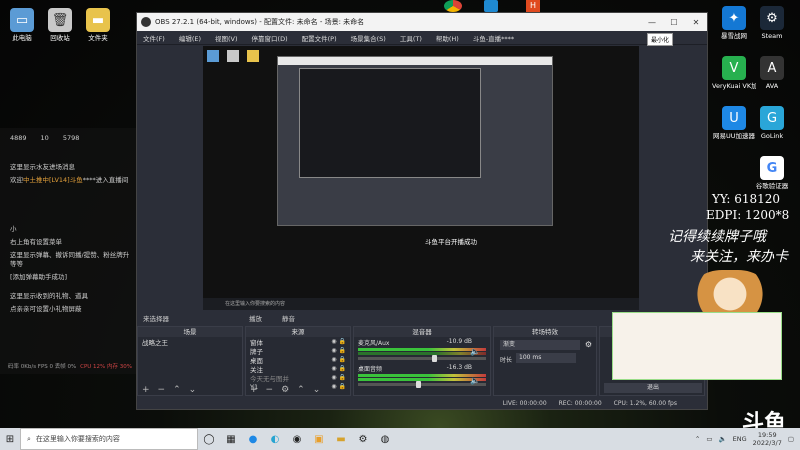 The width and height of the screenshot is (800, 450). What do you see at coordinates (98, 38) in the screenshot?
I see `desktop-icon-label: 文件夹` at bounding box center [98, 38].